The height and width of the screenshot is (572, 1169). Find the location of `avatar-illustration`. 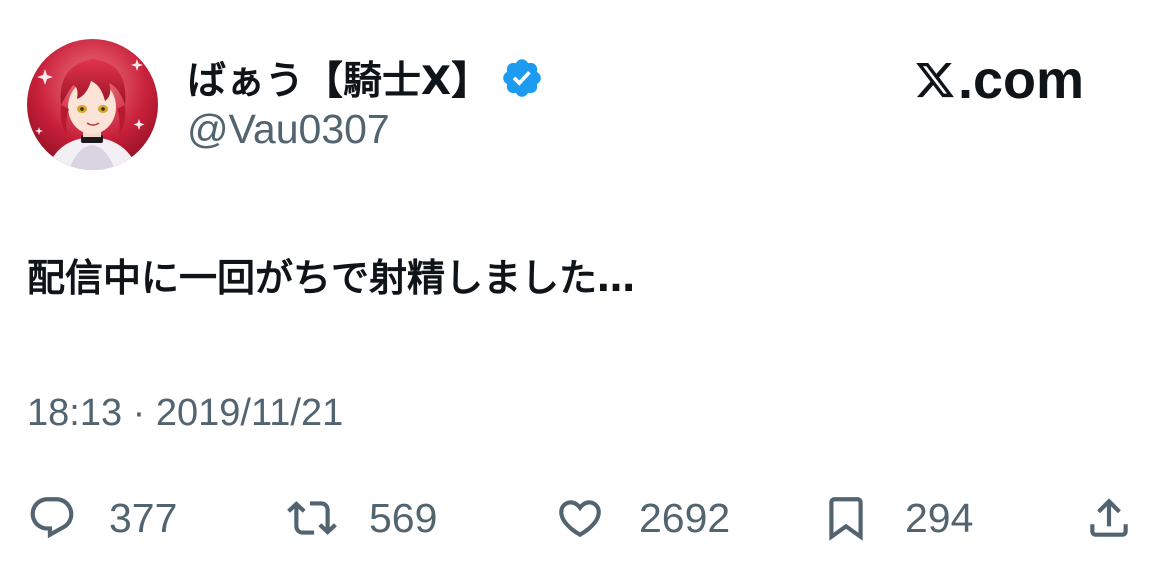

avatar-illustration is located at coordinates (92, 104).